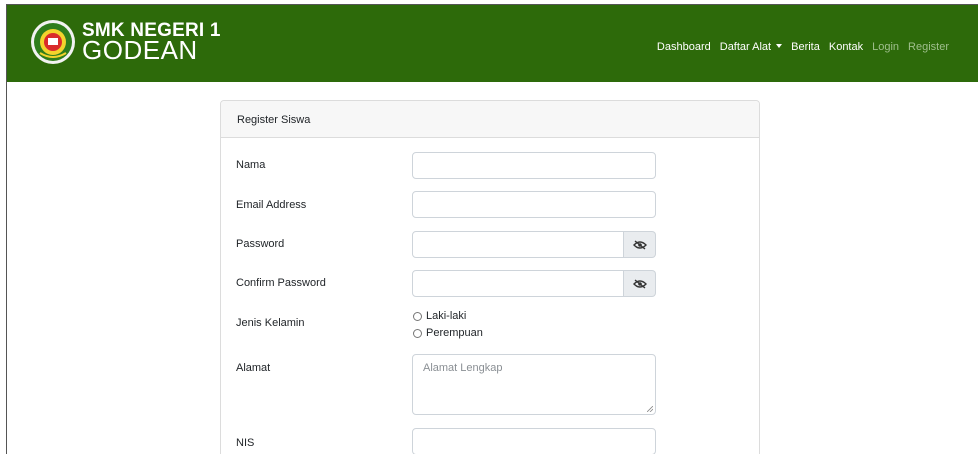 This screenshot has height=454, width=978. Describe the element at coordinates (846, 47) in the screenshot. I see `nav-item-kontak: Kontak` at that location.